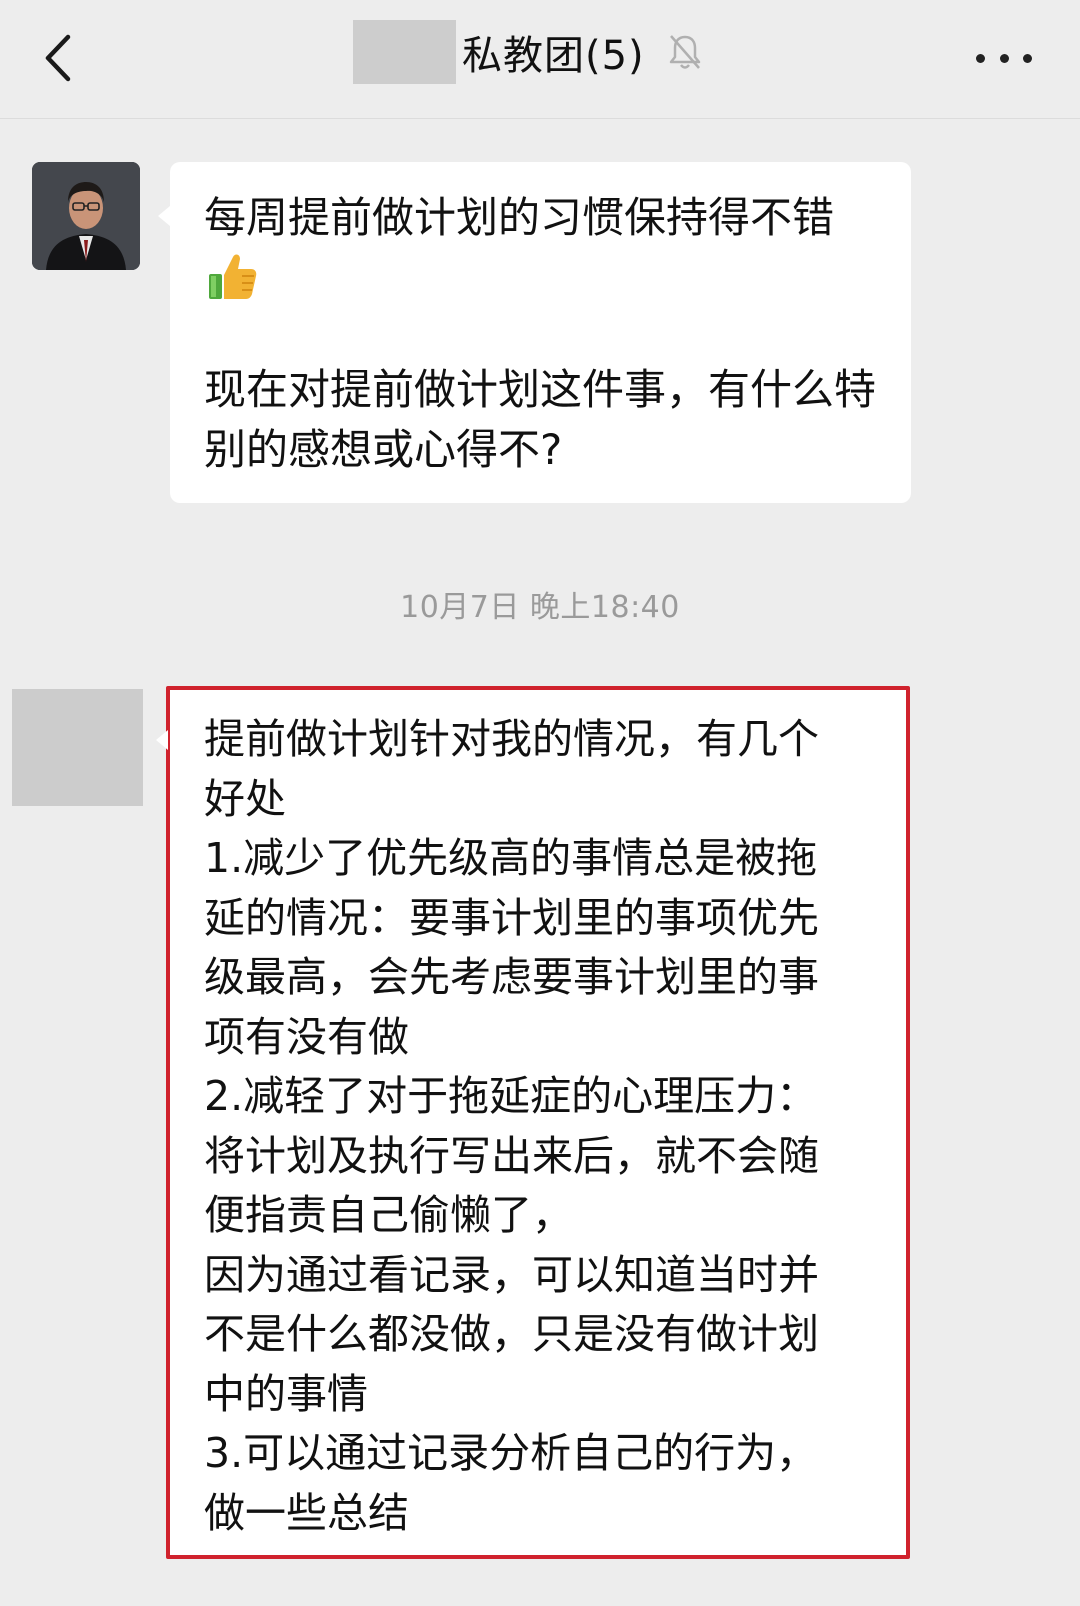  What do you see at coordinates (286, 1393) in the screenshot?
I see `reply-line: 中的事情` at bounding box center [286, 1393].